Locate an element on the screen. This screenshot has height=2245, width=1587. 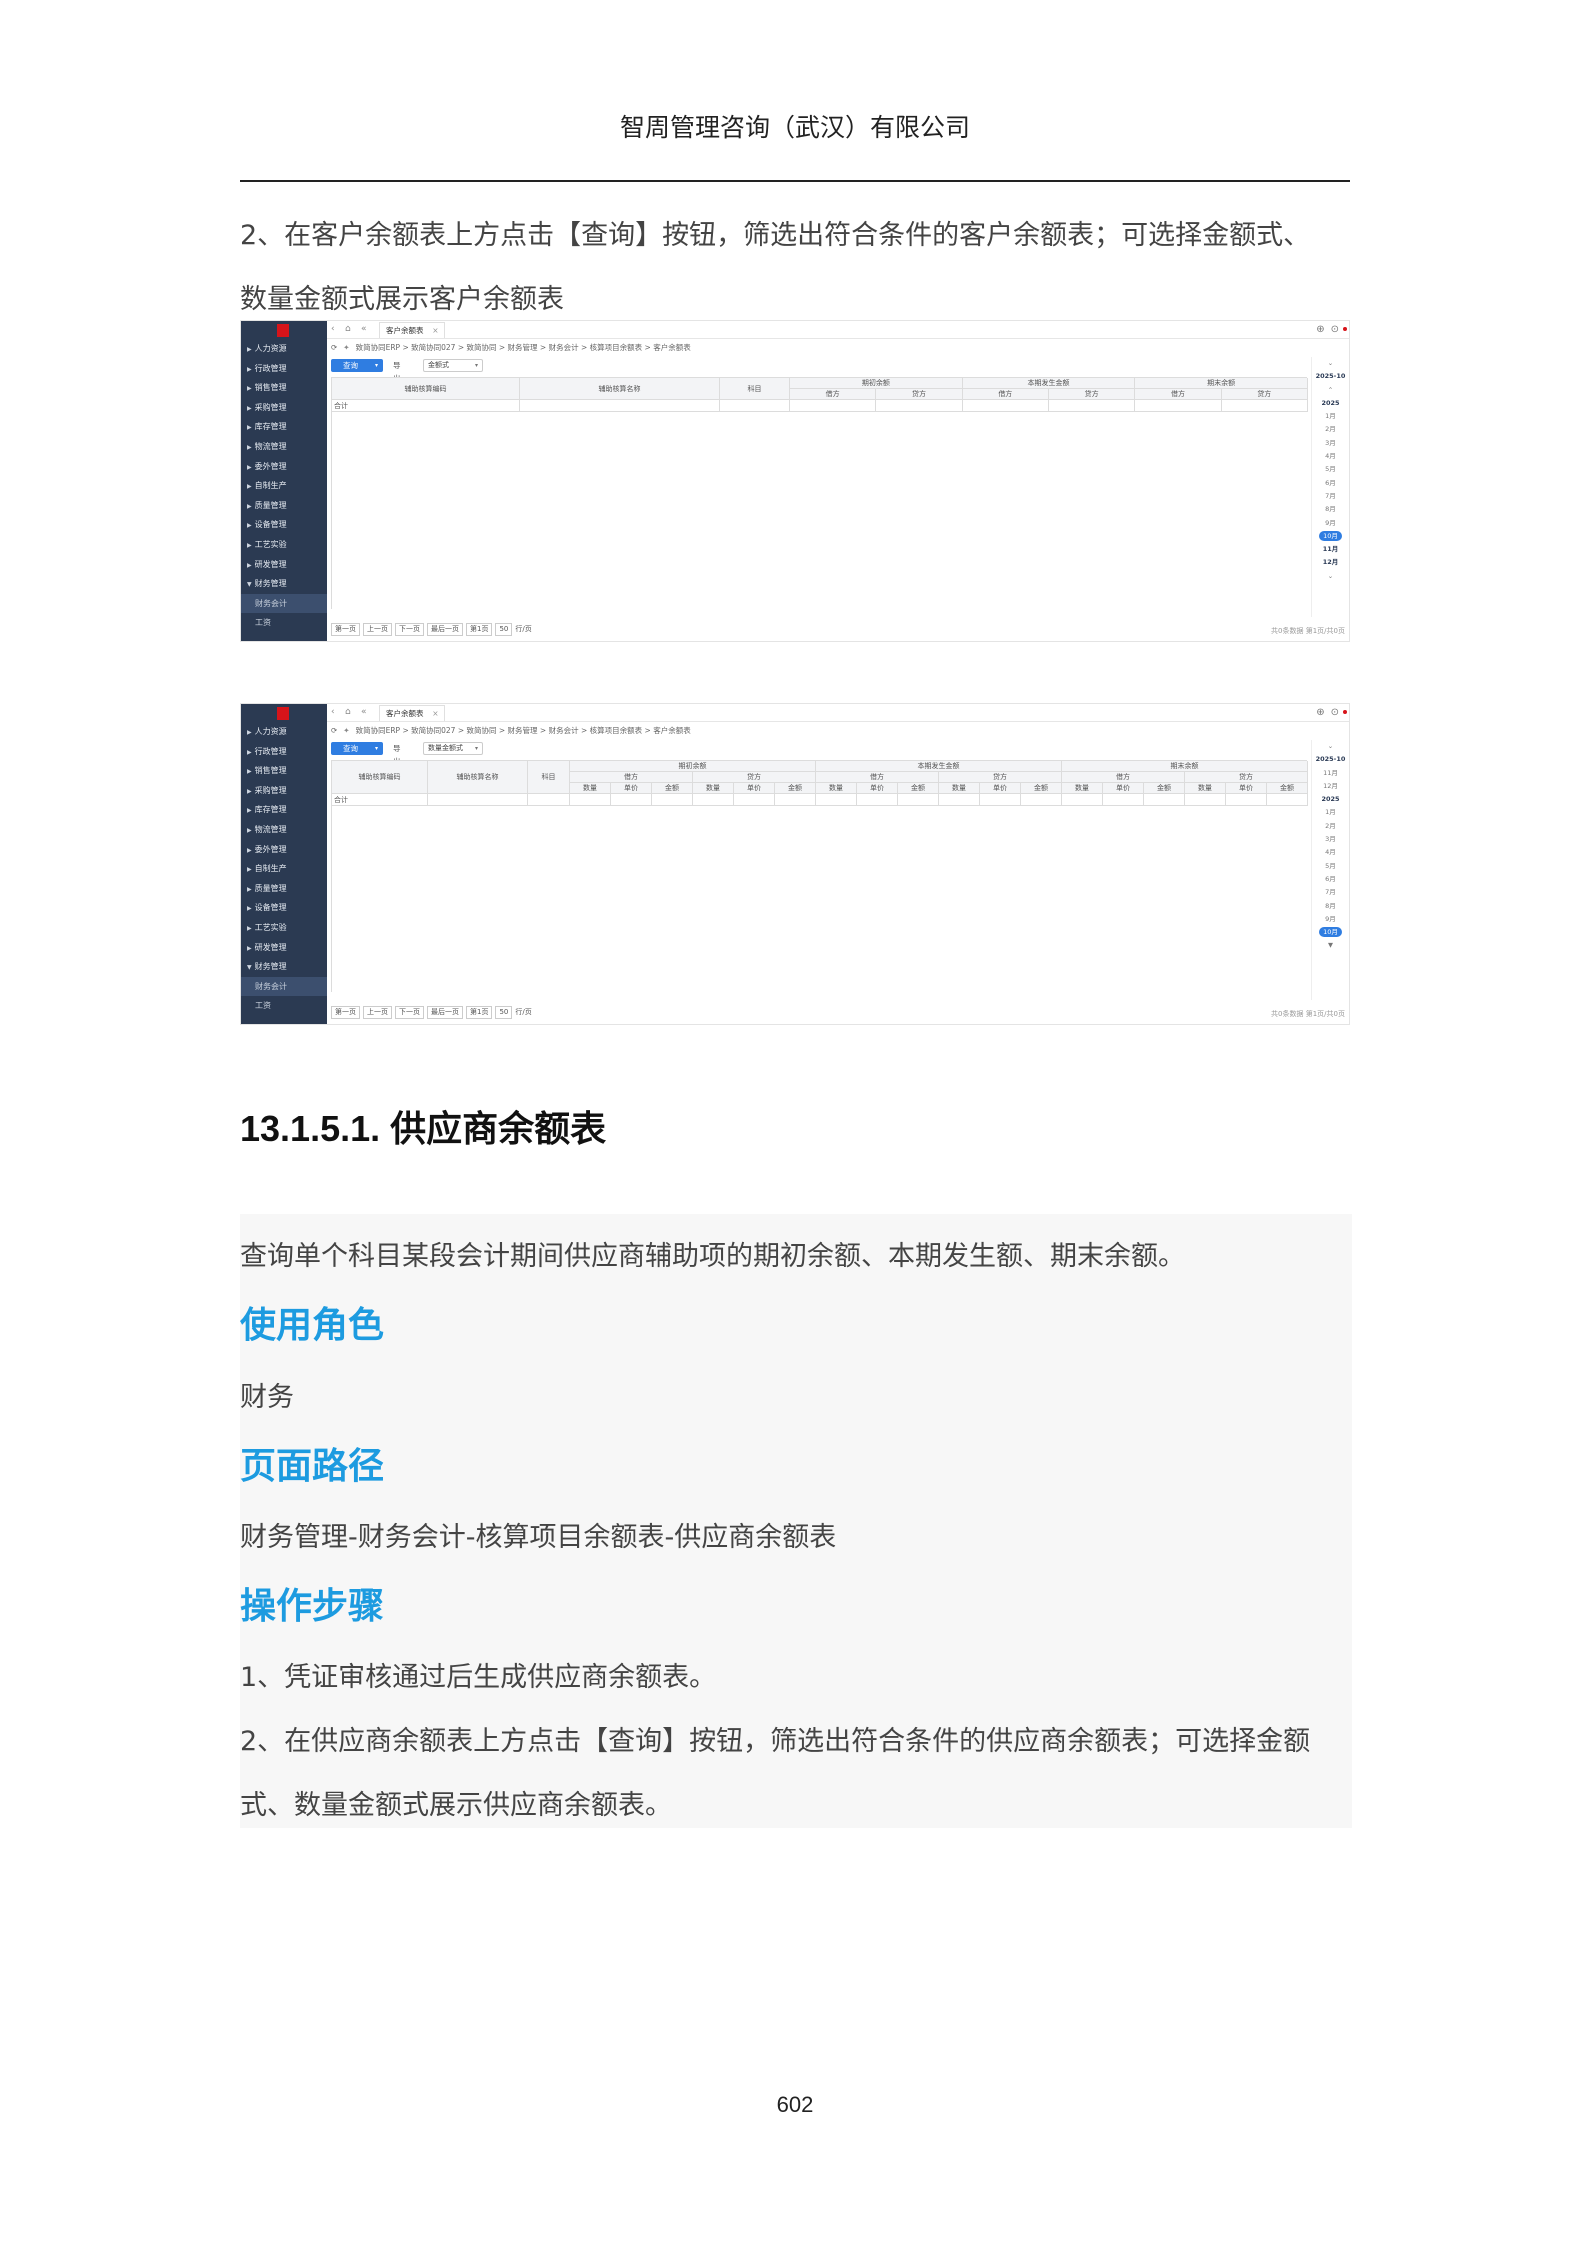
period-panel: ⌄ 2025-10 11月 12月 2025 1月 2月 3月 4月 5月 6月 7月 8月 9月 10月 ▼ is located at coordinates (1330, 870).